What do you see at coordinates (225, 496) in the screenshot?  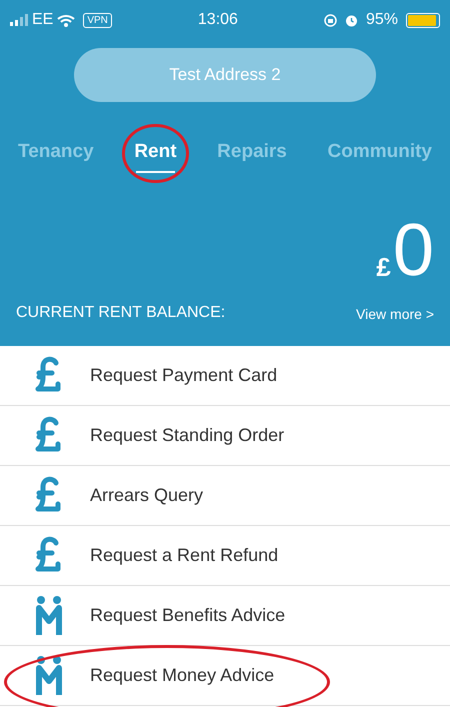 I see `list-item: Arrears Query` at bounding box center [225, 496].